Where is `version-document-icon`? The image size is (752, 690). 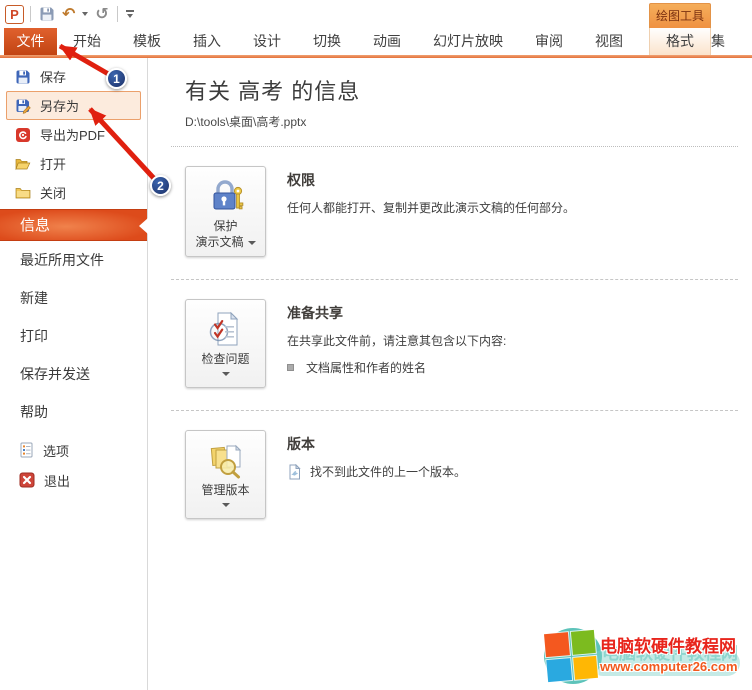
version-document-icon is located at coordinates (295, 471).